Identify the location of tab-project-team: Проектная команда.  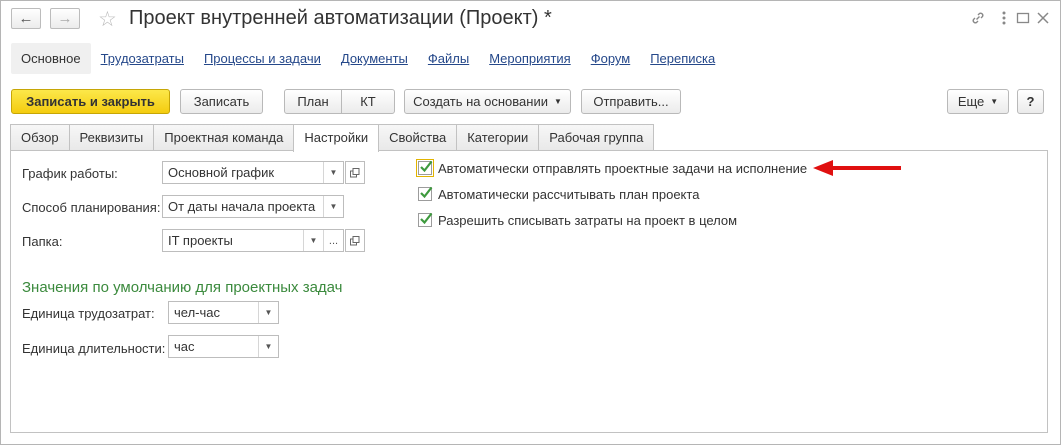
(224, 137).